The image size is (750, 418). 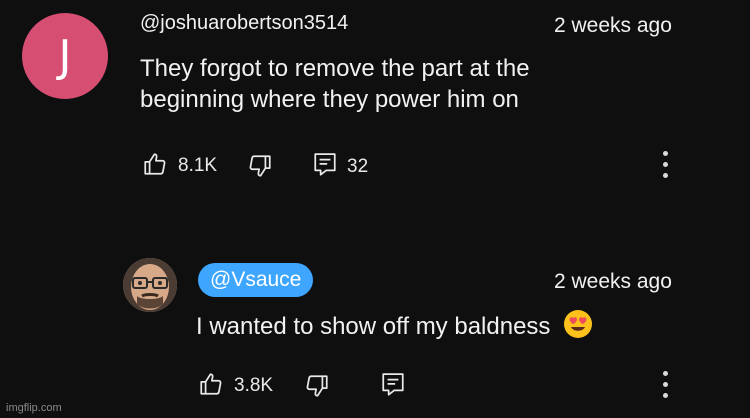 I want to click on like-count: 8.1K, so click(x=198, y=165).